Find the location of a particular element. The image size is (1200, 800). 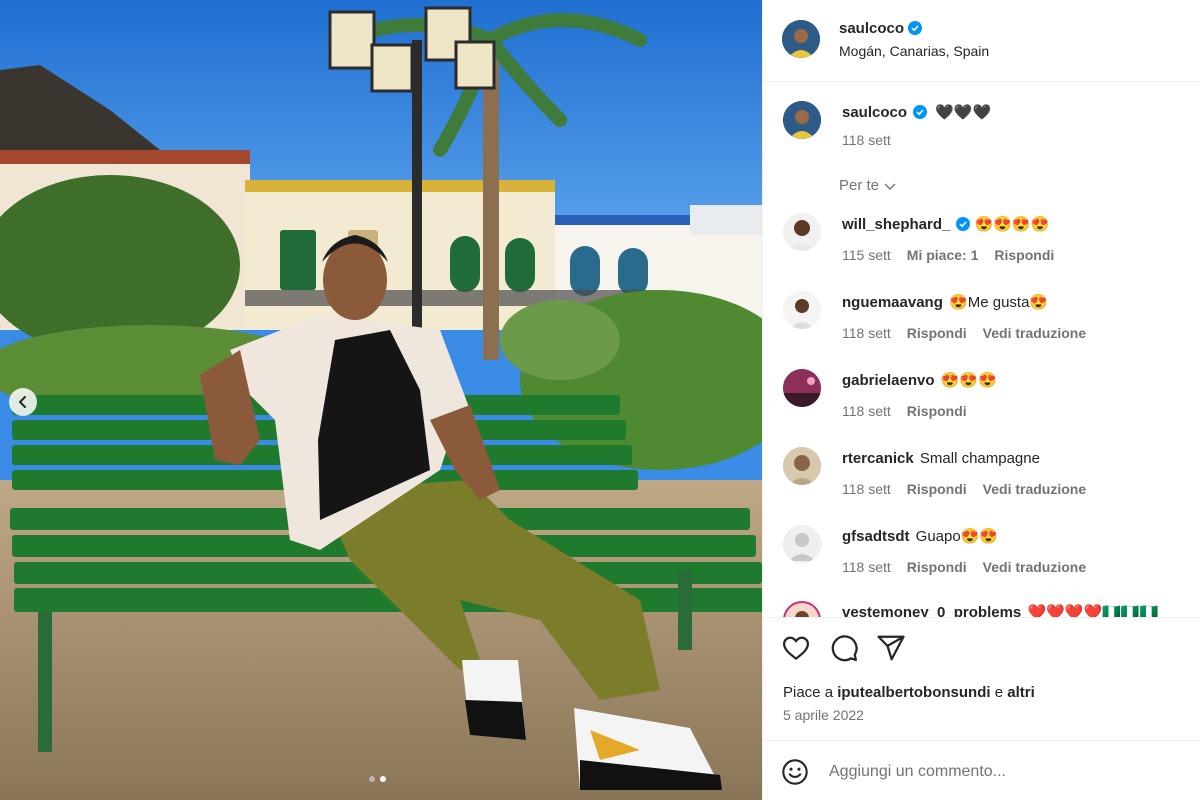

liked-by-others: altri is located at coordinates (1021, 692).